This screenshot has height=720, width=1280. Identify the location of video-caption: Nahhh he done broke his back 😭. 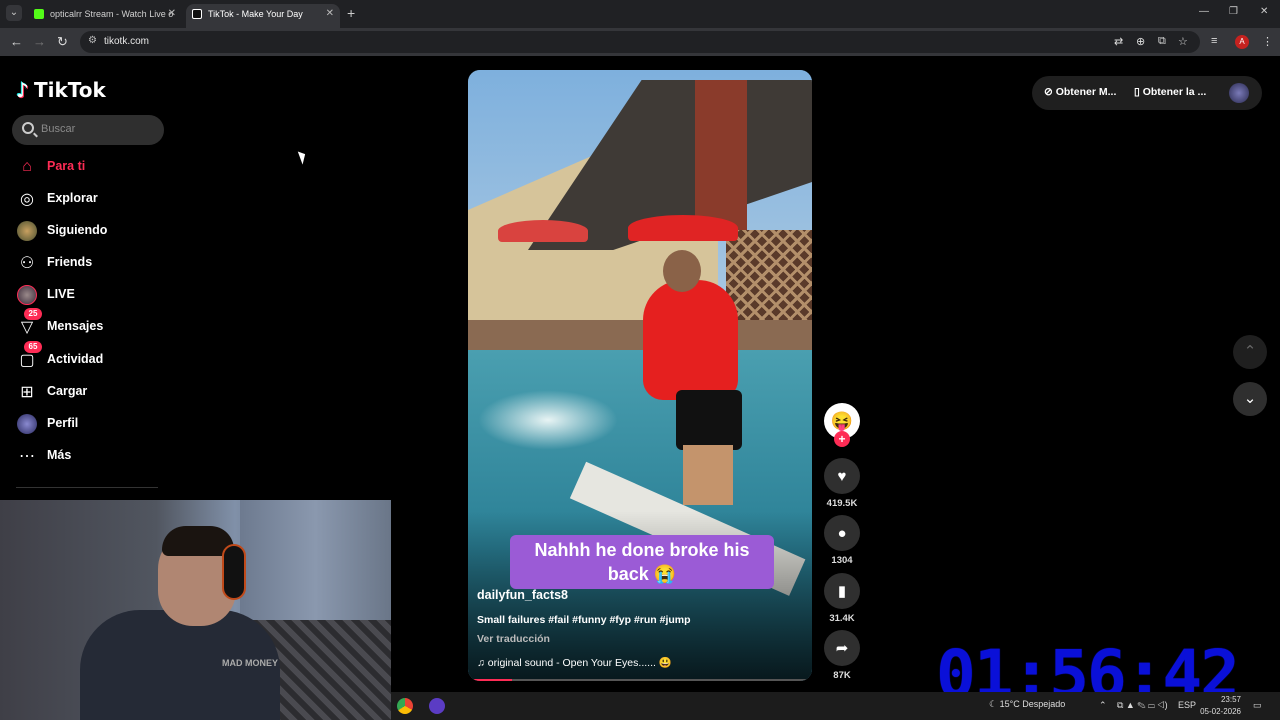
(642, 562).